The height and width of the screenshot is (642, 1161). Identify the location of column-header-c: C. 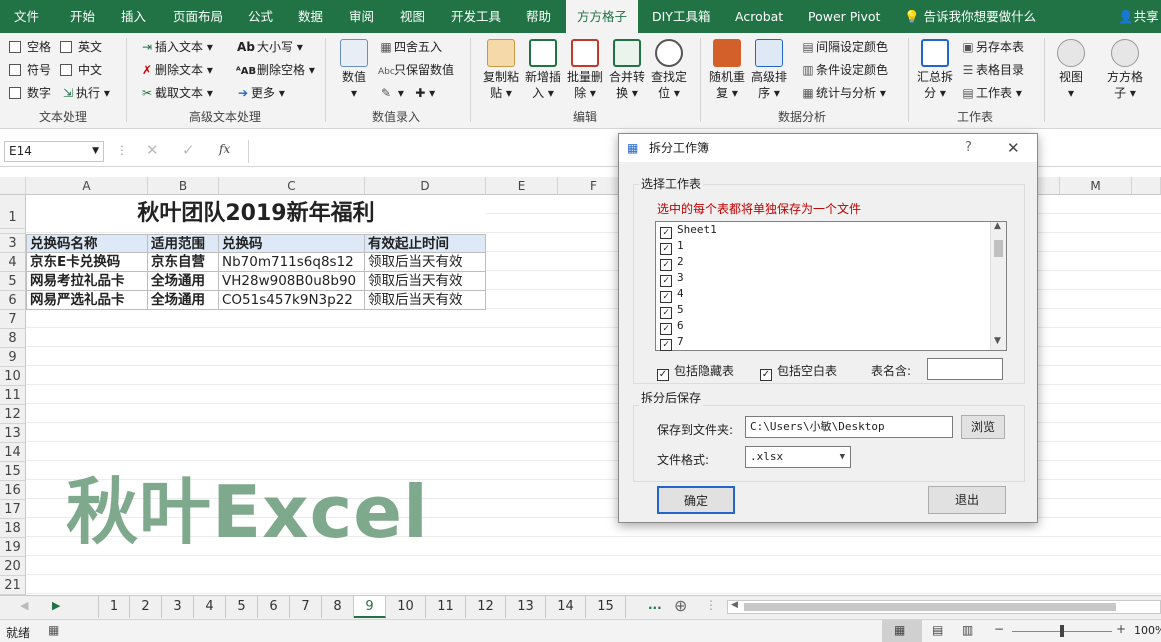
(292, 186).